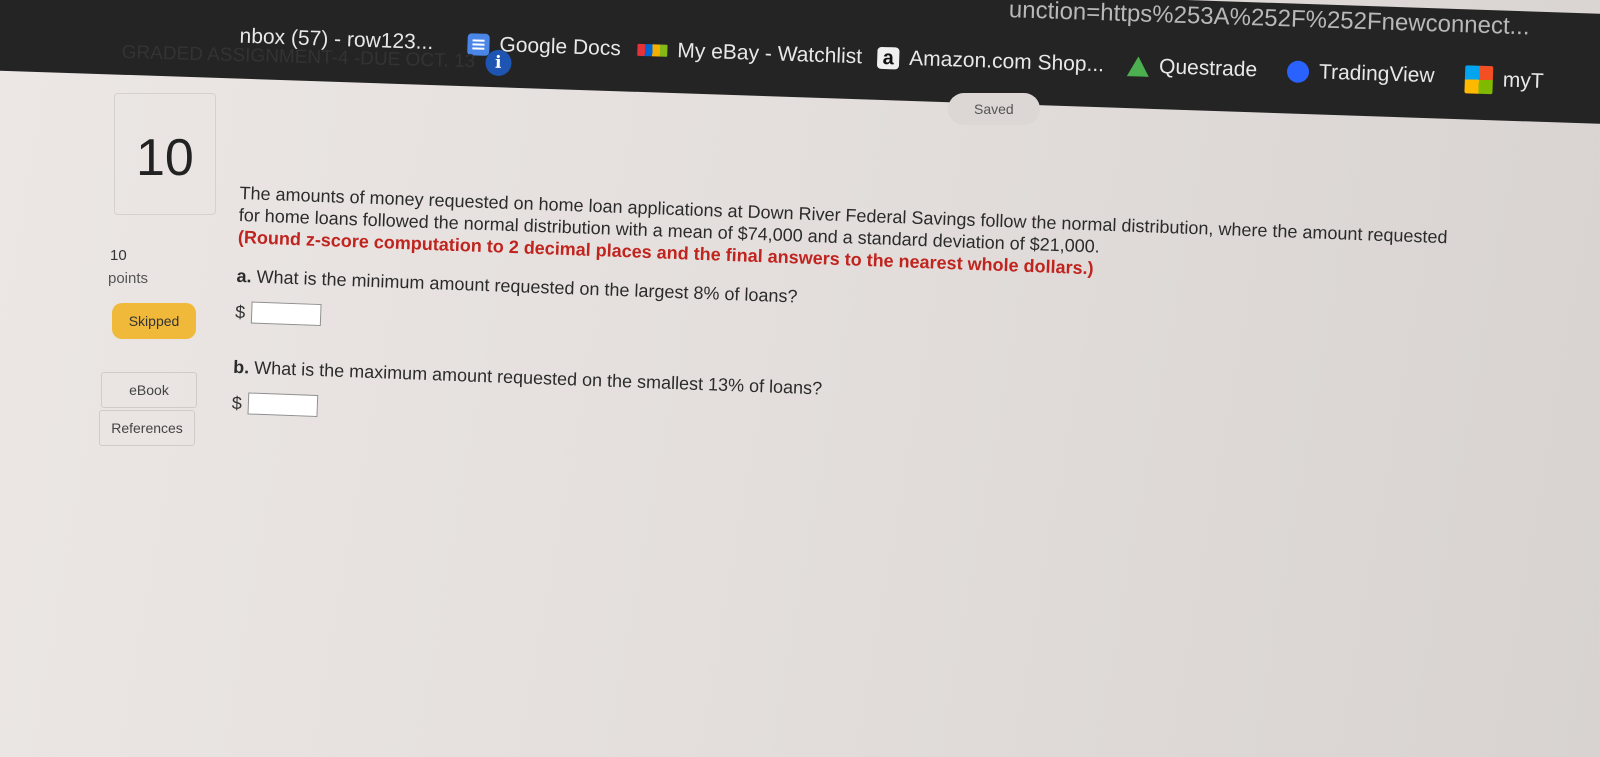 This screenshot has height=757, width=1600. What do you see at coordinates (994, 109) in the screenshot?
I see `saved-status-pill: Saved` at bounding box center [994, 109].